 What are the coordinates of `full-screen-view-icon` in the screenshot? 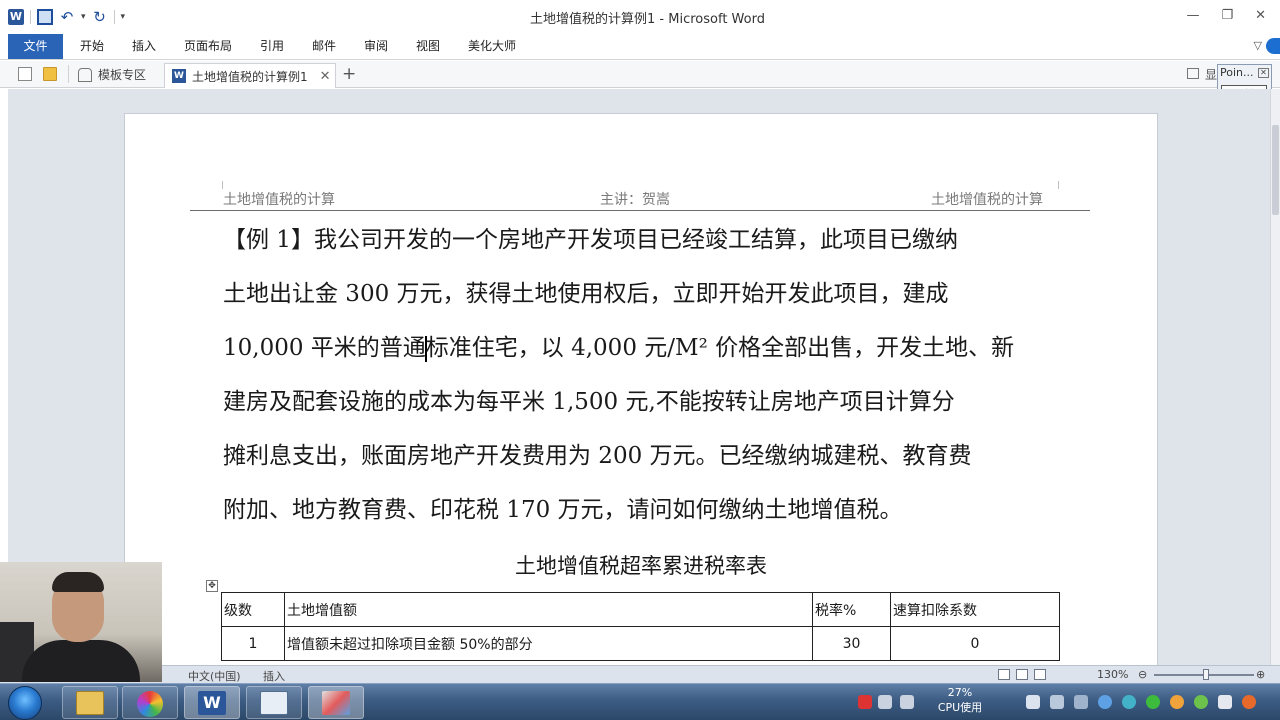 It's located at (1022, 674).